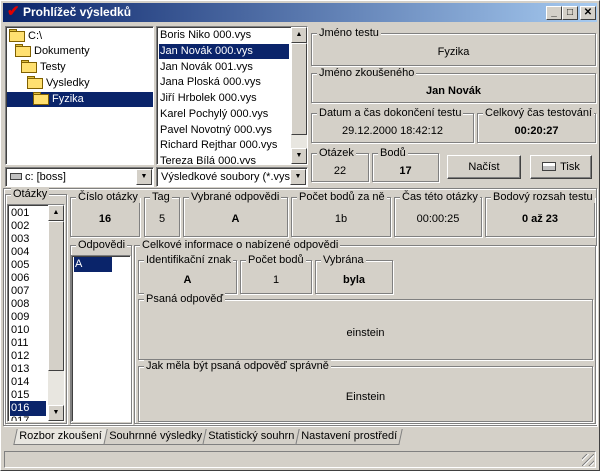 This screenshot has width=600, height=471. What do you see at coordinates (60, 83) in the screenshot?
I see `tree-item-vysledky: Vysledky` at bounding box center [60, 83].